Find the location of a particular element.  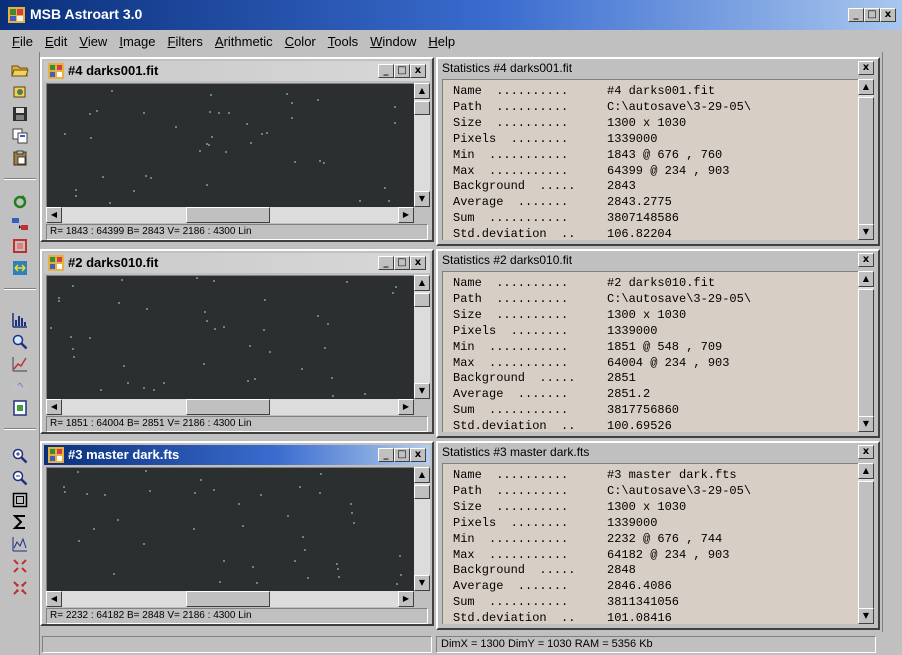

zoom-in-icon is located at coordinates (20, 456).